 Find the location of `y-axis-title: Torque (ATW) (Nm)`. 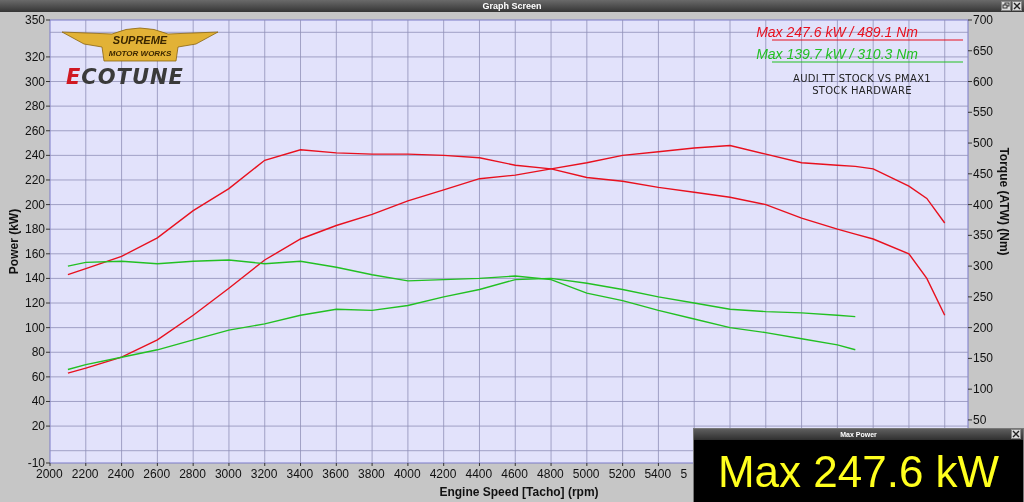

y-axis-title: Torque (ATW) (Nm) is located at coordinates (1004, 201).